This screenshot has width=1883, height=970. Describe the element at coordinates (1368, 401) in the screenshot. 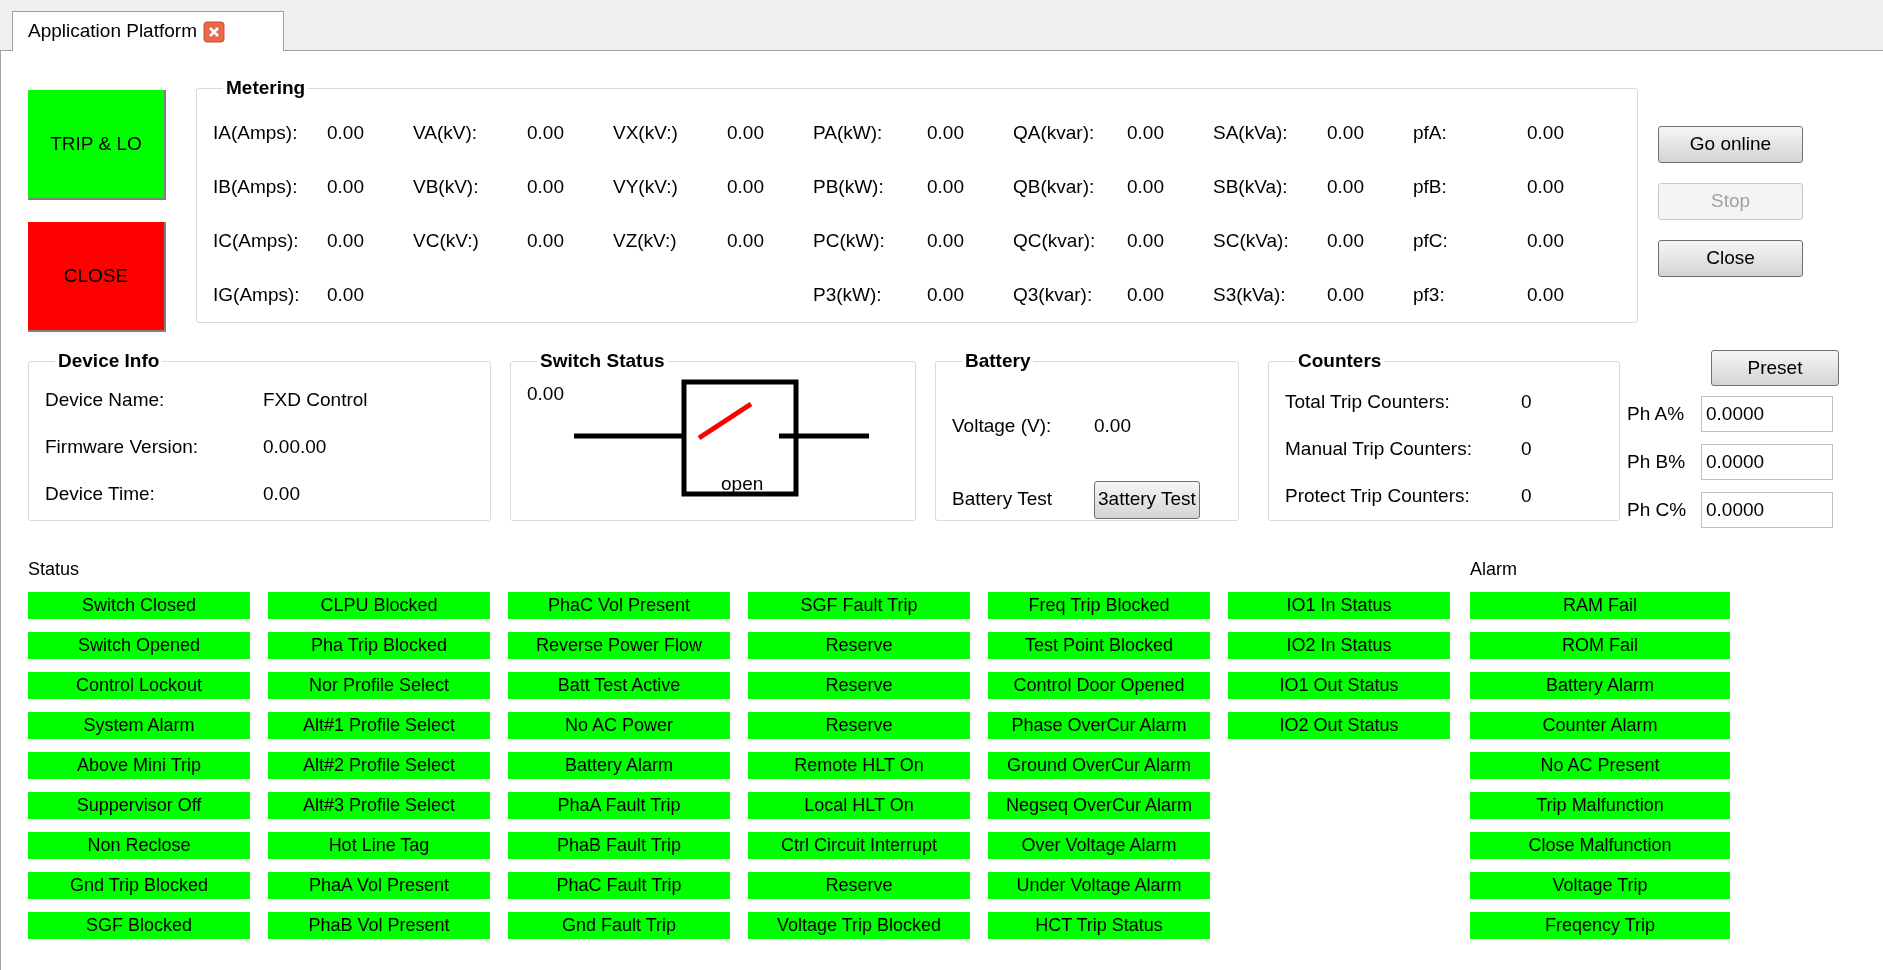

I see `field-label: Total Trip Counters:` at that location.